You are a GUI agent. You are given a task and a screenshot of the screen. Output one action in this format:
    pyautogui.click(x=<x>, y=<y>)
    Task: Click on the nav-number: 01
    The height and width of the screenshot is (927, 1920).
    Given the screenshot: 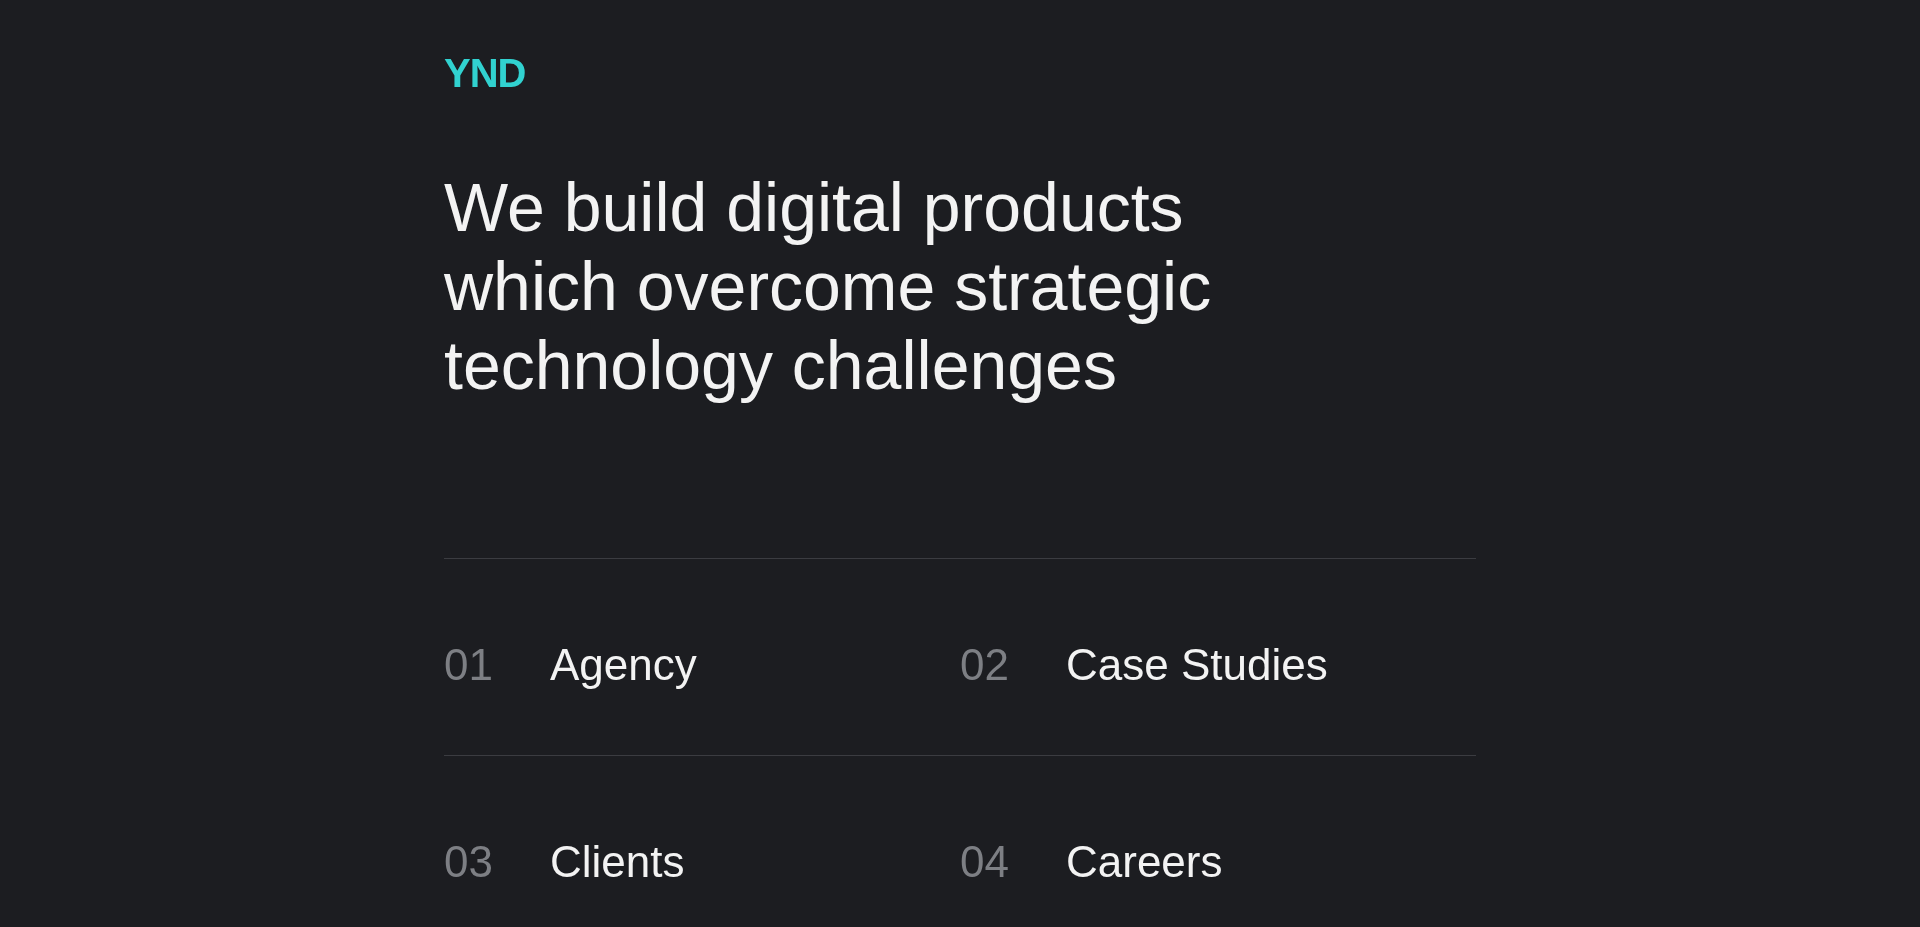 What is the action you would take?
    pyautogui.click(x=469, y=665)
    